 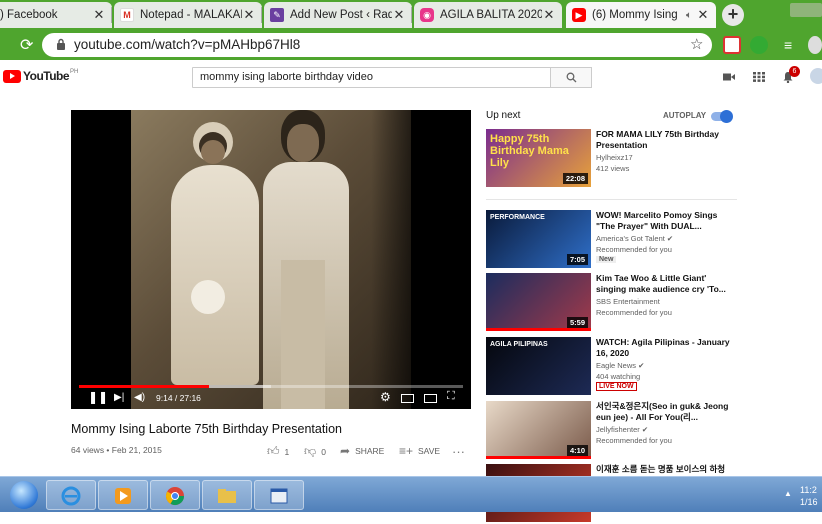 What do you see at coordinates (123, 495) in the screenshot?
I see `taskbar-media-player` at bounding box center [123, 495].